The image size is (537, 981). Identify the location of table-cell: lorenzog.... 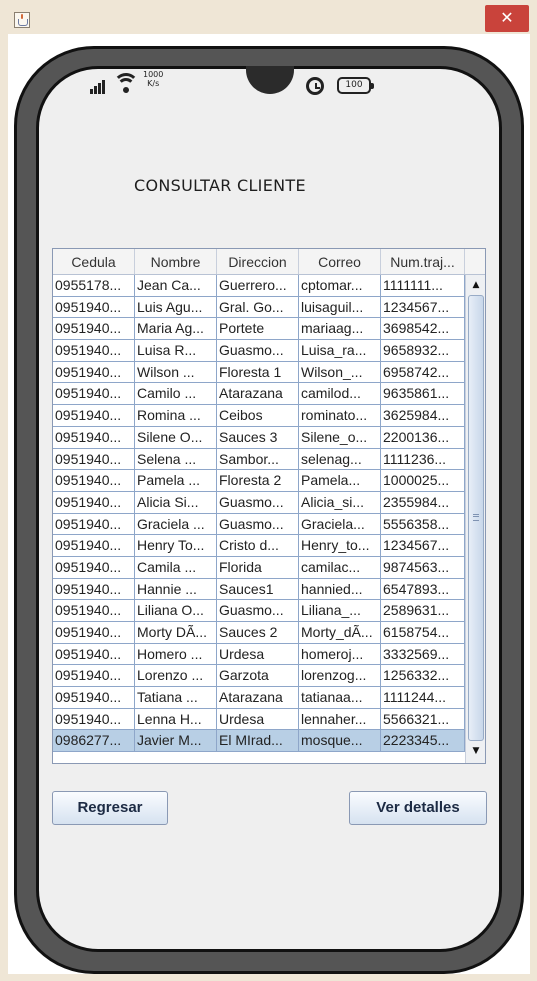
(340, 676).